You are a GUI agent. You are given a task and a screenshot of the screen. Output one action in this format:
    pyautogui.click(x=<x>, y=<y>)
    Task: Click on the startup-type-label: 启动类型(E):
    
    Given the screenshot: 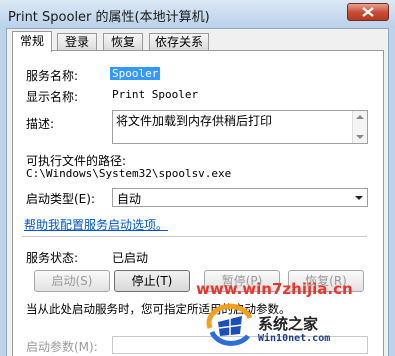 What is the action you would take?
    pyautogui.click(x=60, y=199)
    